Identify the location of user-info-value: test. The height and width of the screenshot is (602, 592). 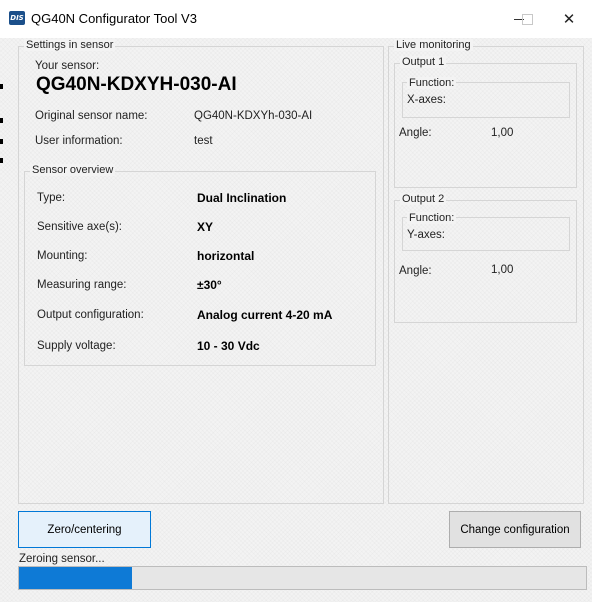
(203, 141).